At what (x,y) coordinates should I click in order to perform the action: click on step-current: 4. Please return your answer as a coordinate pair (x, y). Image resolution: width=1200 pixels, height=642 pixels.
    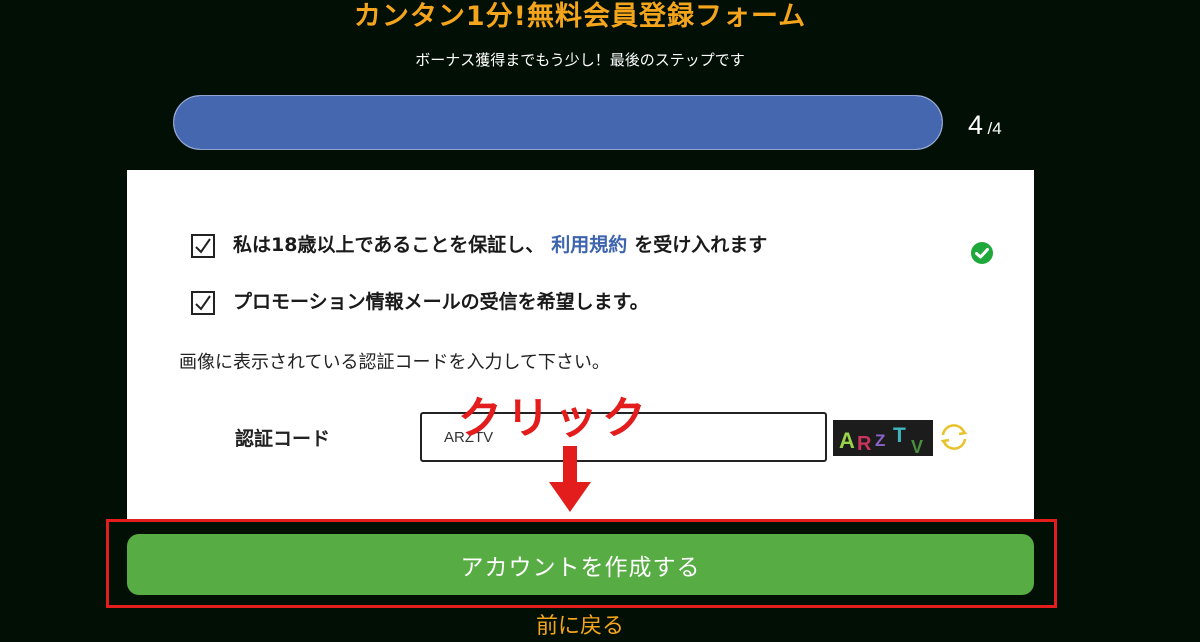
    Looking at the image, I should click on (976, 125).